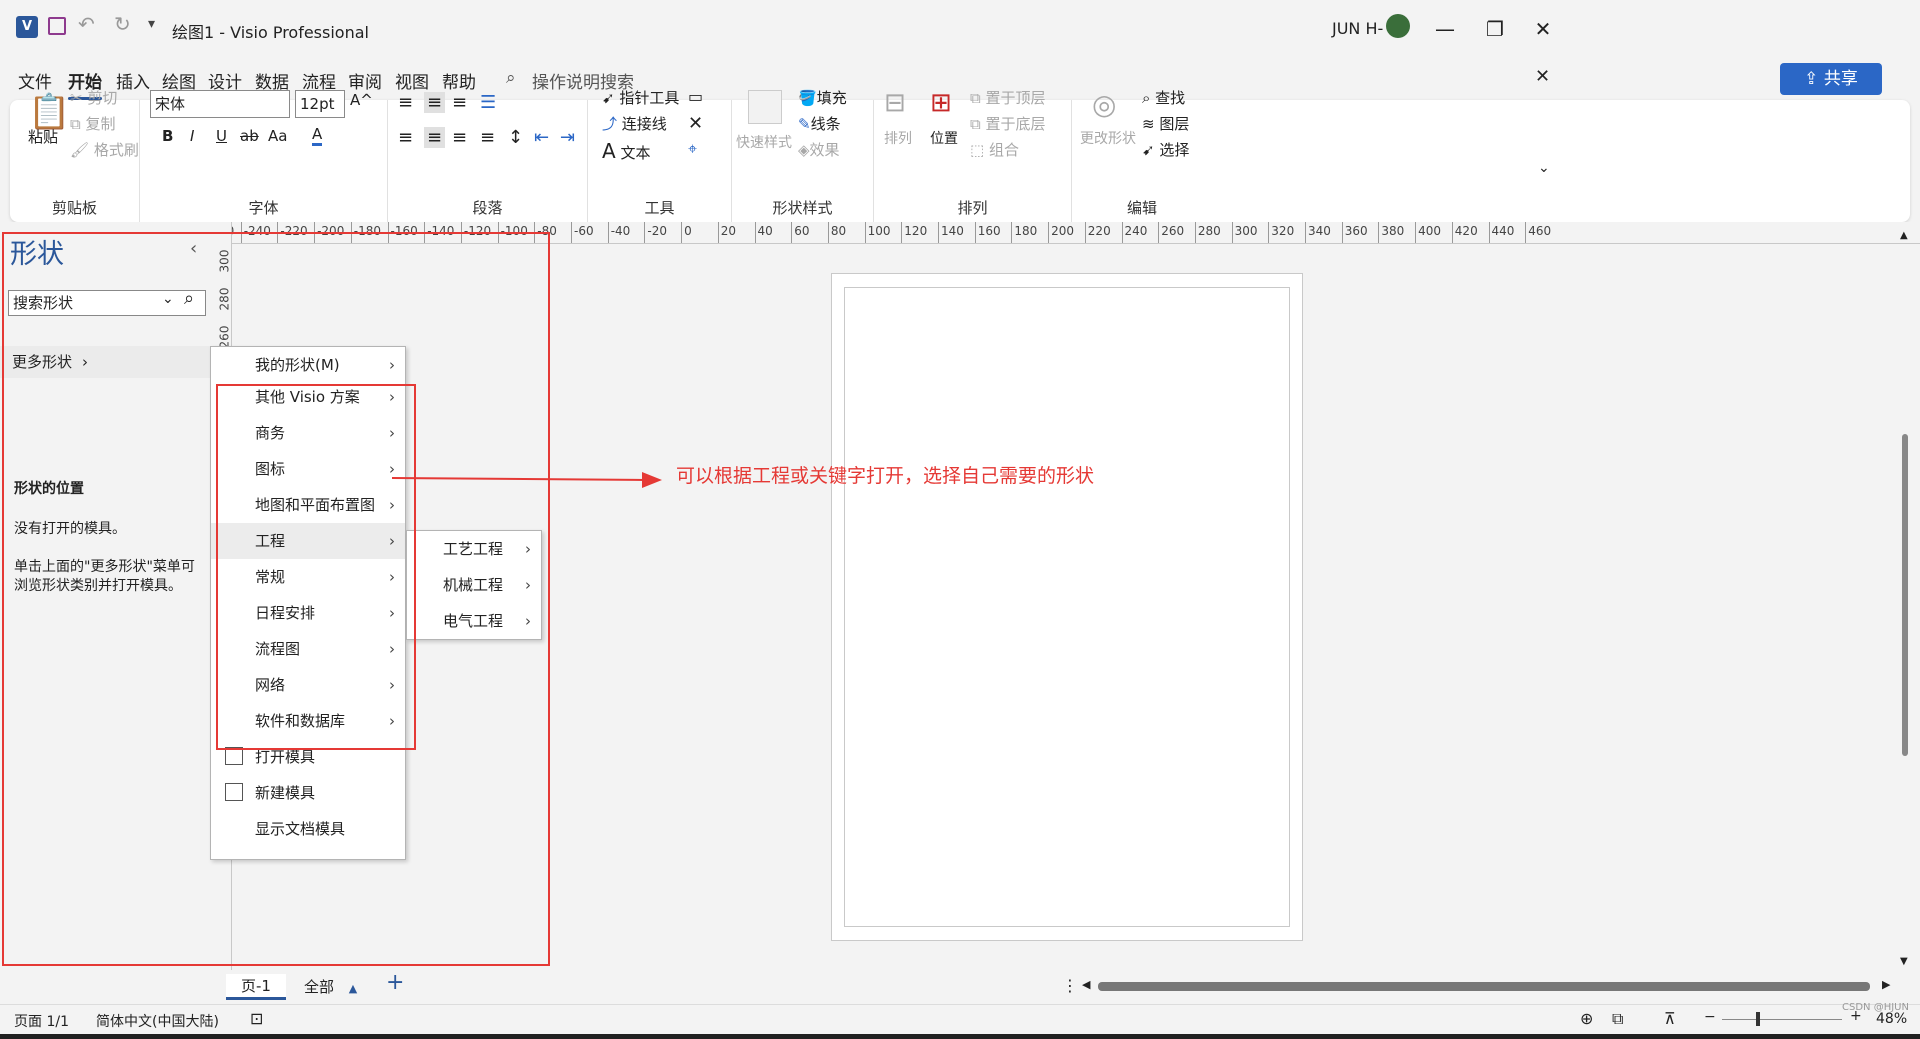  What do you see at coordinates (1173, 231) in the screenshot?
I see `ruler-tick-label: 260` at bounding box center [1173, 231].